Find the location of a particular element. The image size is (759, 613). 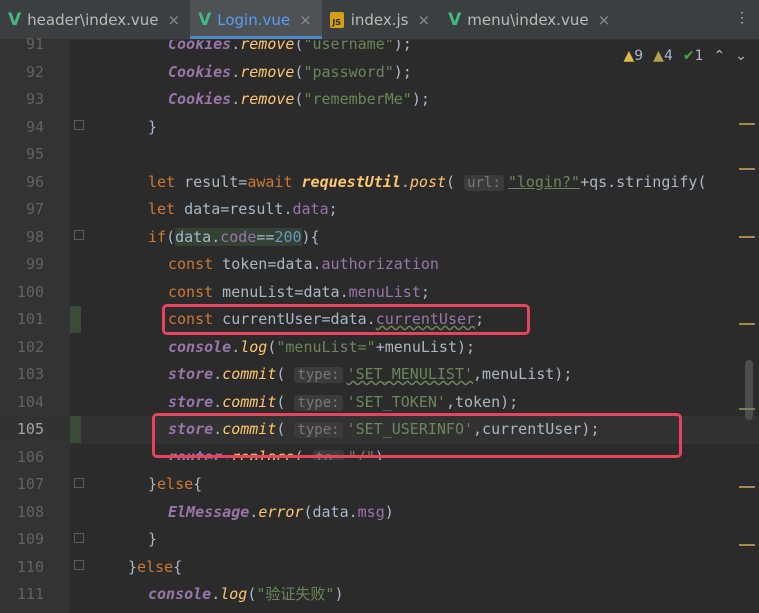

line-number: 110 is located at coordinates (30, 566).